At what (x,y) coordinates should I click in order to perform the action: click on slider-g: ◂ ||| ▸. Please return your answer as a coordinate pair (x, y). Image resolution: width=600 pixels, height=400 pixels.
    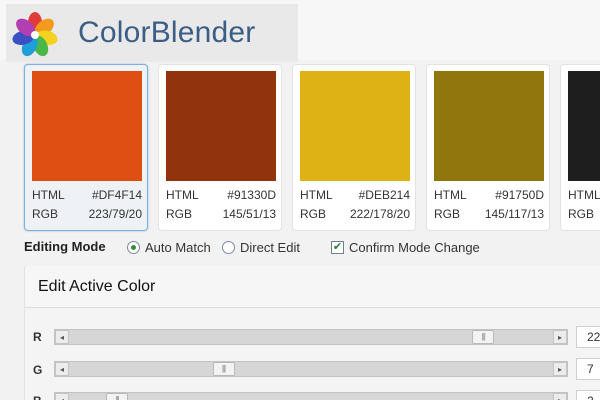
    Looking at the image, I should click on (311, 369).